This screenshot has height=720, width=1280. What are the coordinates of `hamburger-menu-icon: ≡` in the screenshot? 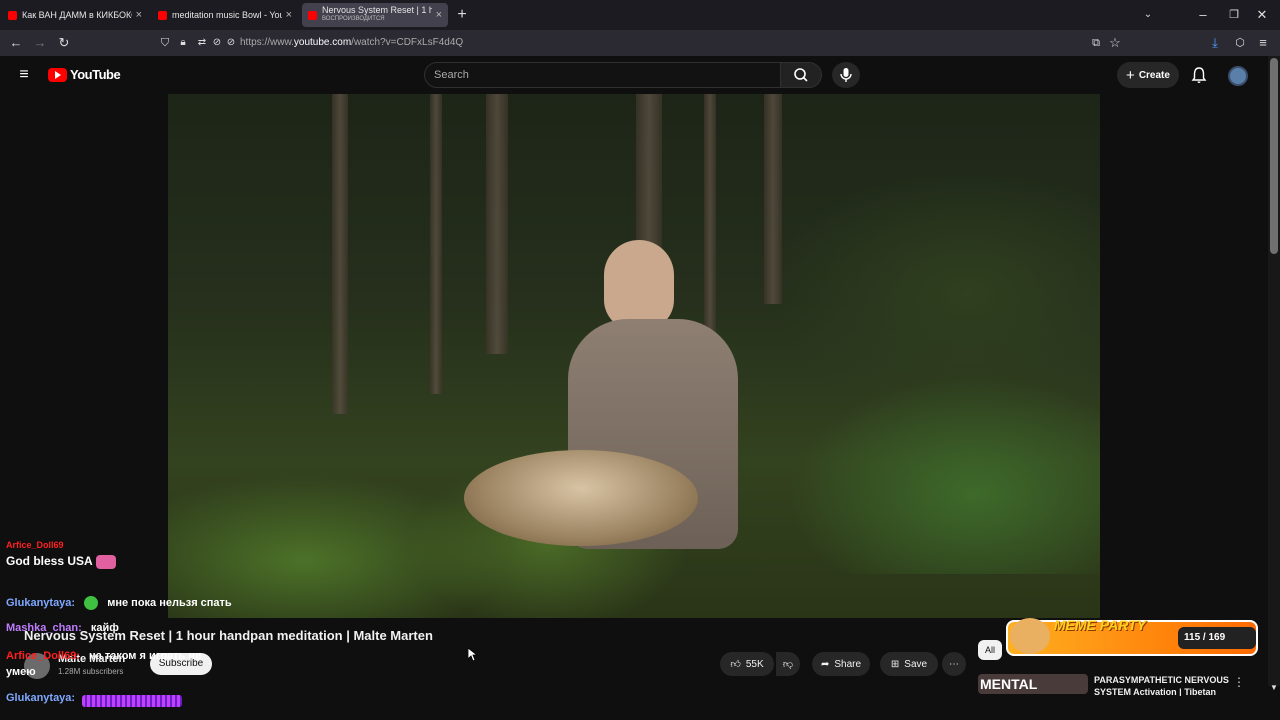 It's located at (24, 75).